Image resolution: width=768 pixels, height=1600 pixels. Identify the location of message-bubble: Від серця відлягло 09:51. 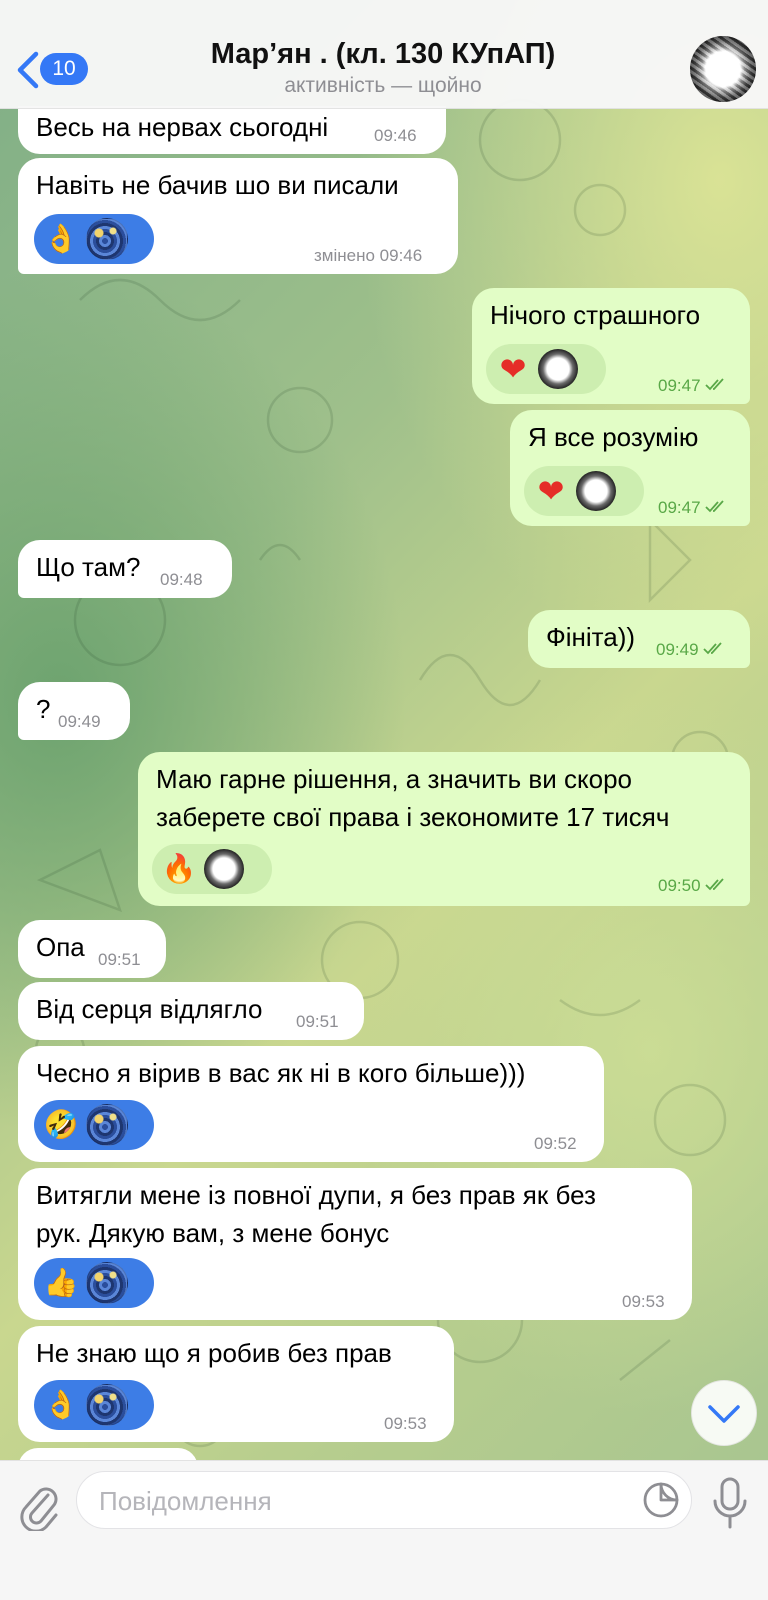
(191, 1011).